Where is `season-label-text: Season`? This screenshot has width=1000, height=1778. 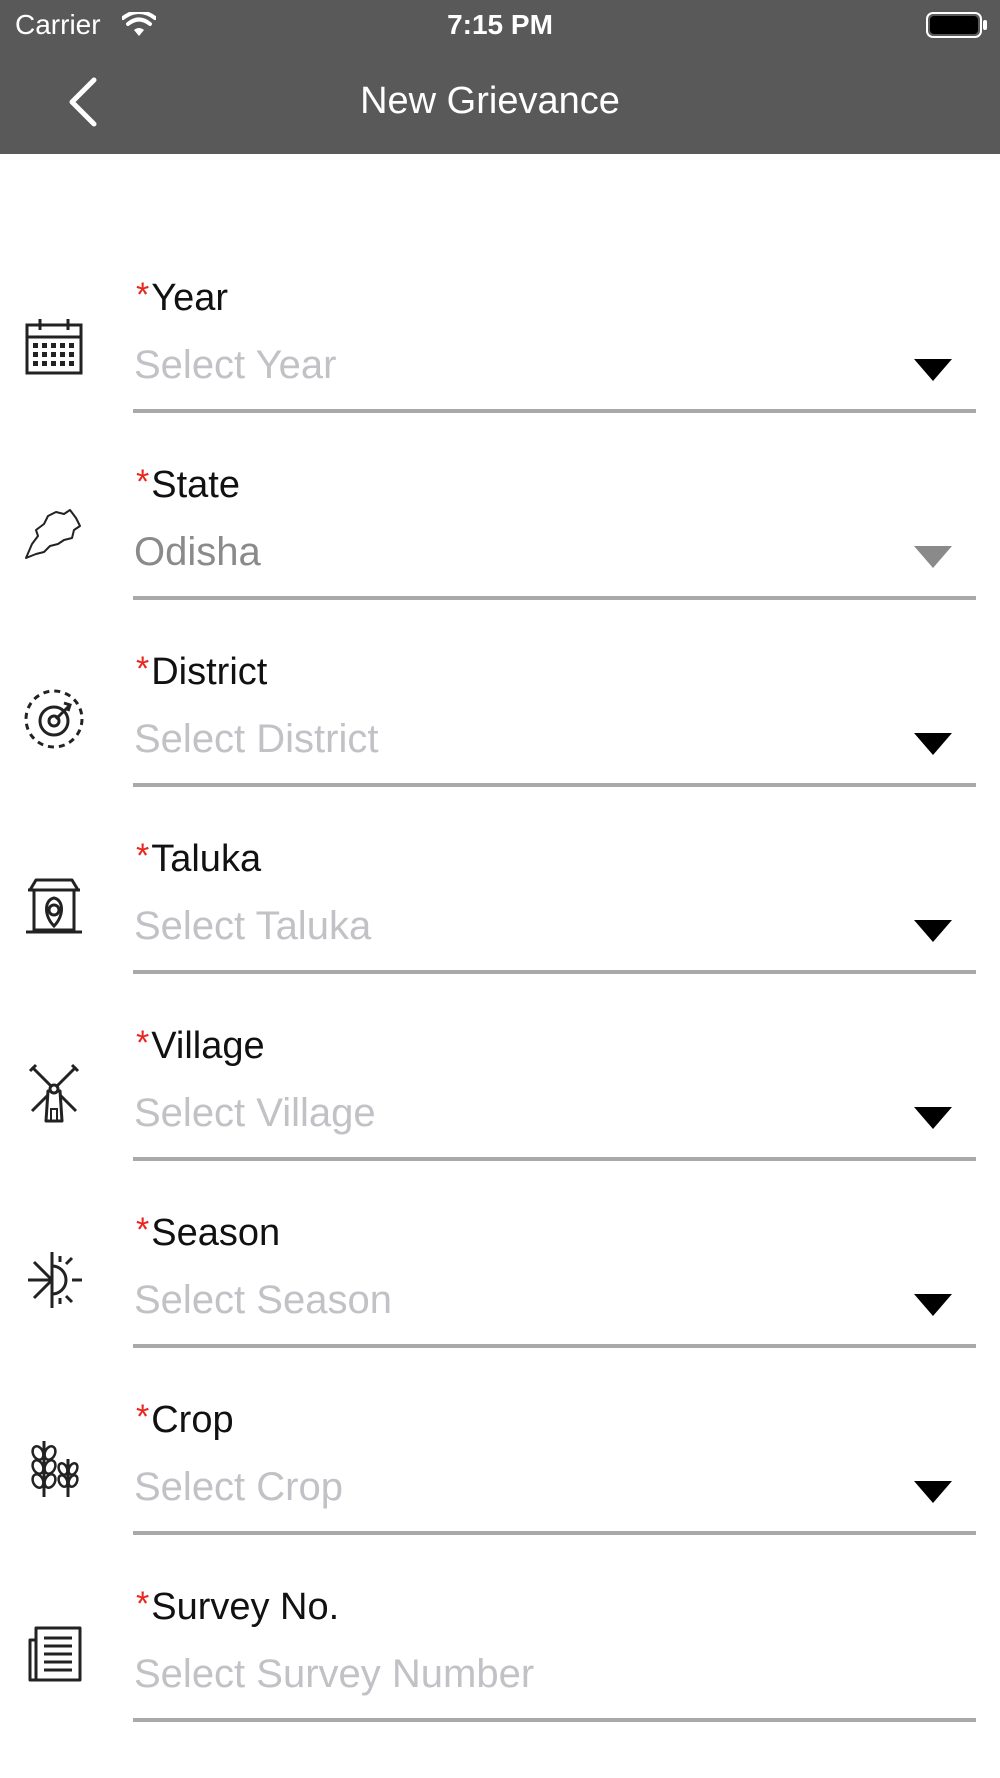
season-label-text: Season is located at coordinates (216, 1233).